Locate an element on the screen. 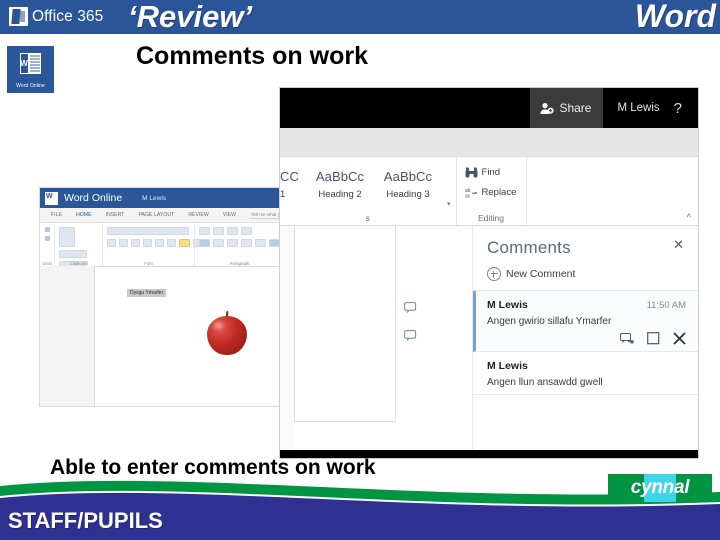 The image size is (720, 540). style-item-heading-2: AaBbCc Heading 2 is located at coordinates (340, 184).